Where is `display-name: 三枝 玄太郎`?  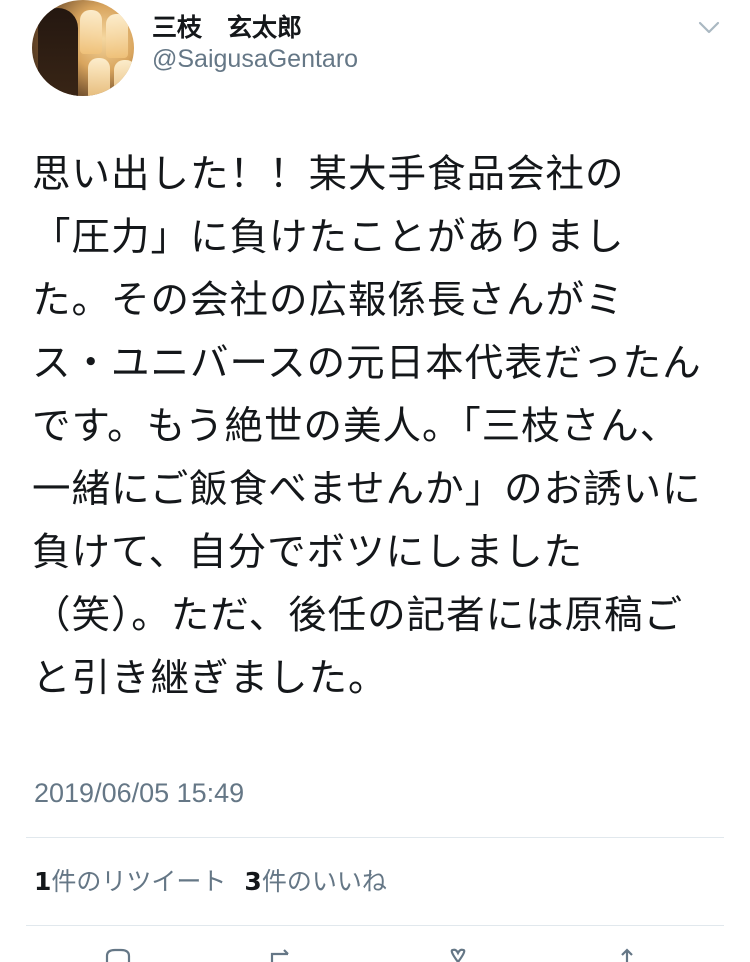 display-name: 三枝 玄太郎 is located at coordinates (227, 26).